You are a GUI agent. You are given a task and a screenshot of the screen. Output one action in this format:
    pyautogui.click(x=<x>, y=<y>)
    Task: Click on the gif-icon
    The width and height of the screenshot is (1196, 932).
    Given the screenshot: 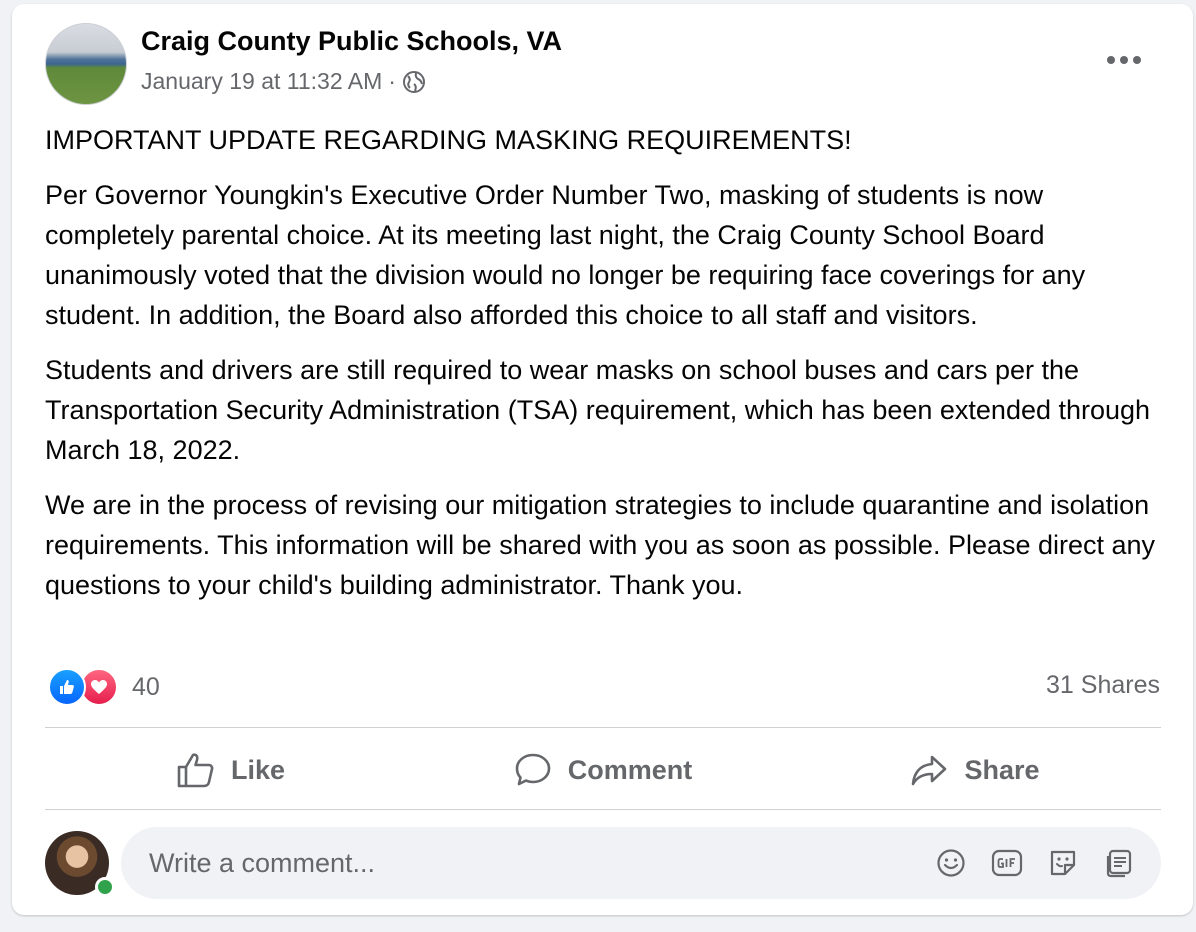 What is the action you would take?
    pyautogui.click(x=1007, y=863)
    